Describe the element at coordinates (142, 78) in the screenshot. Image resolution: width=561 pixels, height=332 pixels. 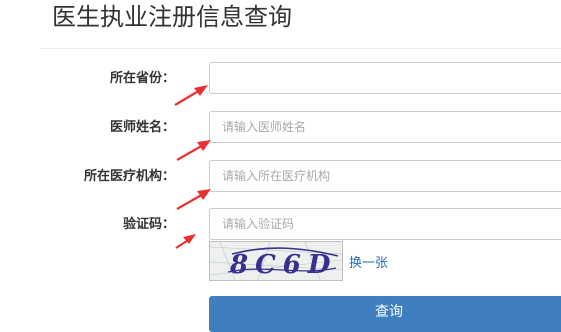
I see `province-label: 所在省份：` at that location.